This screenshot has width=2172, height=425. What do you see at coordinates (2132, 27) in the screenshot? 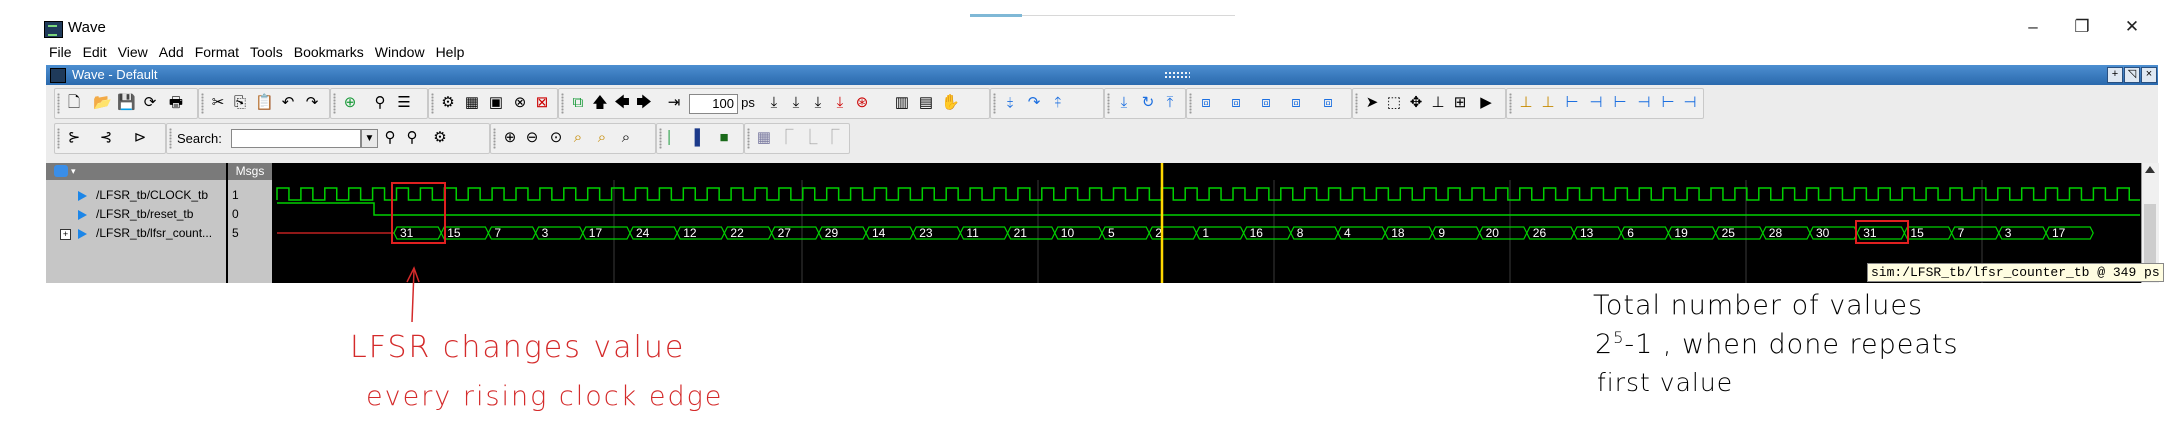
I see `close-button: ✕` at bounding box center [2132, 27].